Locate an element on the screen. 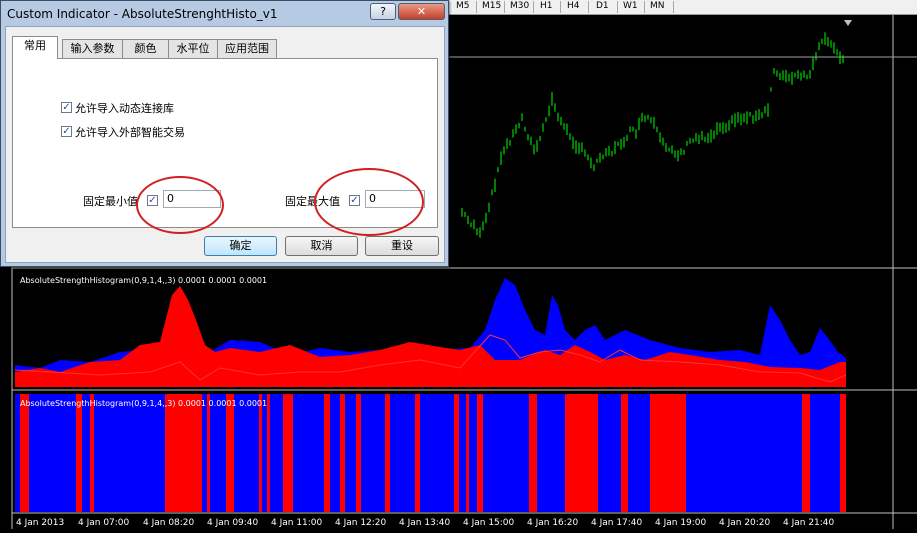  time-label: 4 Jan 20:20 is located at coordinates (745, 523).